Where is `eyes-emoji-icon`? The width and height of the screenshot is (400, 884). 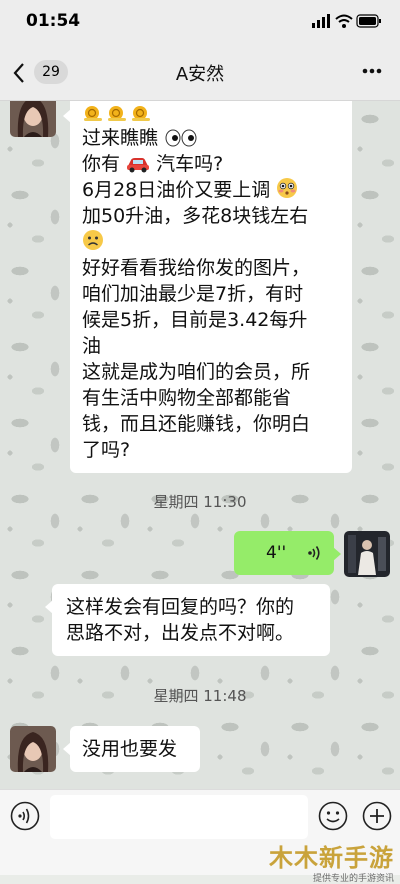 eyes-emoji-icon is located at coordinates (181, 138).